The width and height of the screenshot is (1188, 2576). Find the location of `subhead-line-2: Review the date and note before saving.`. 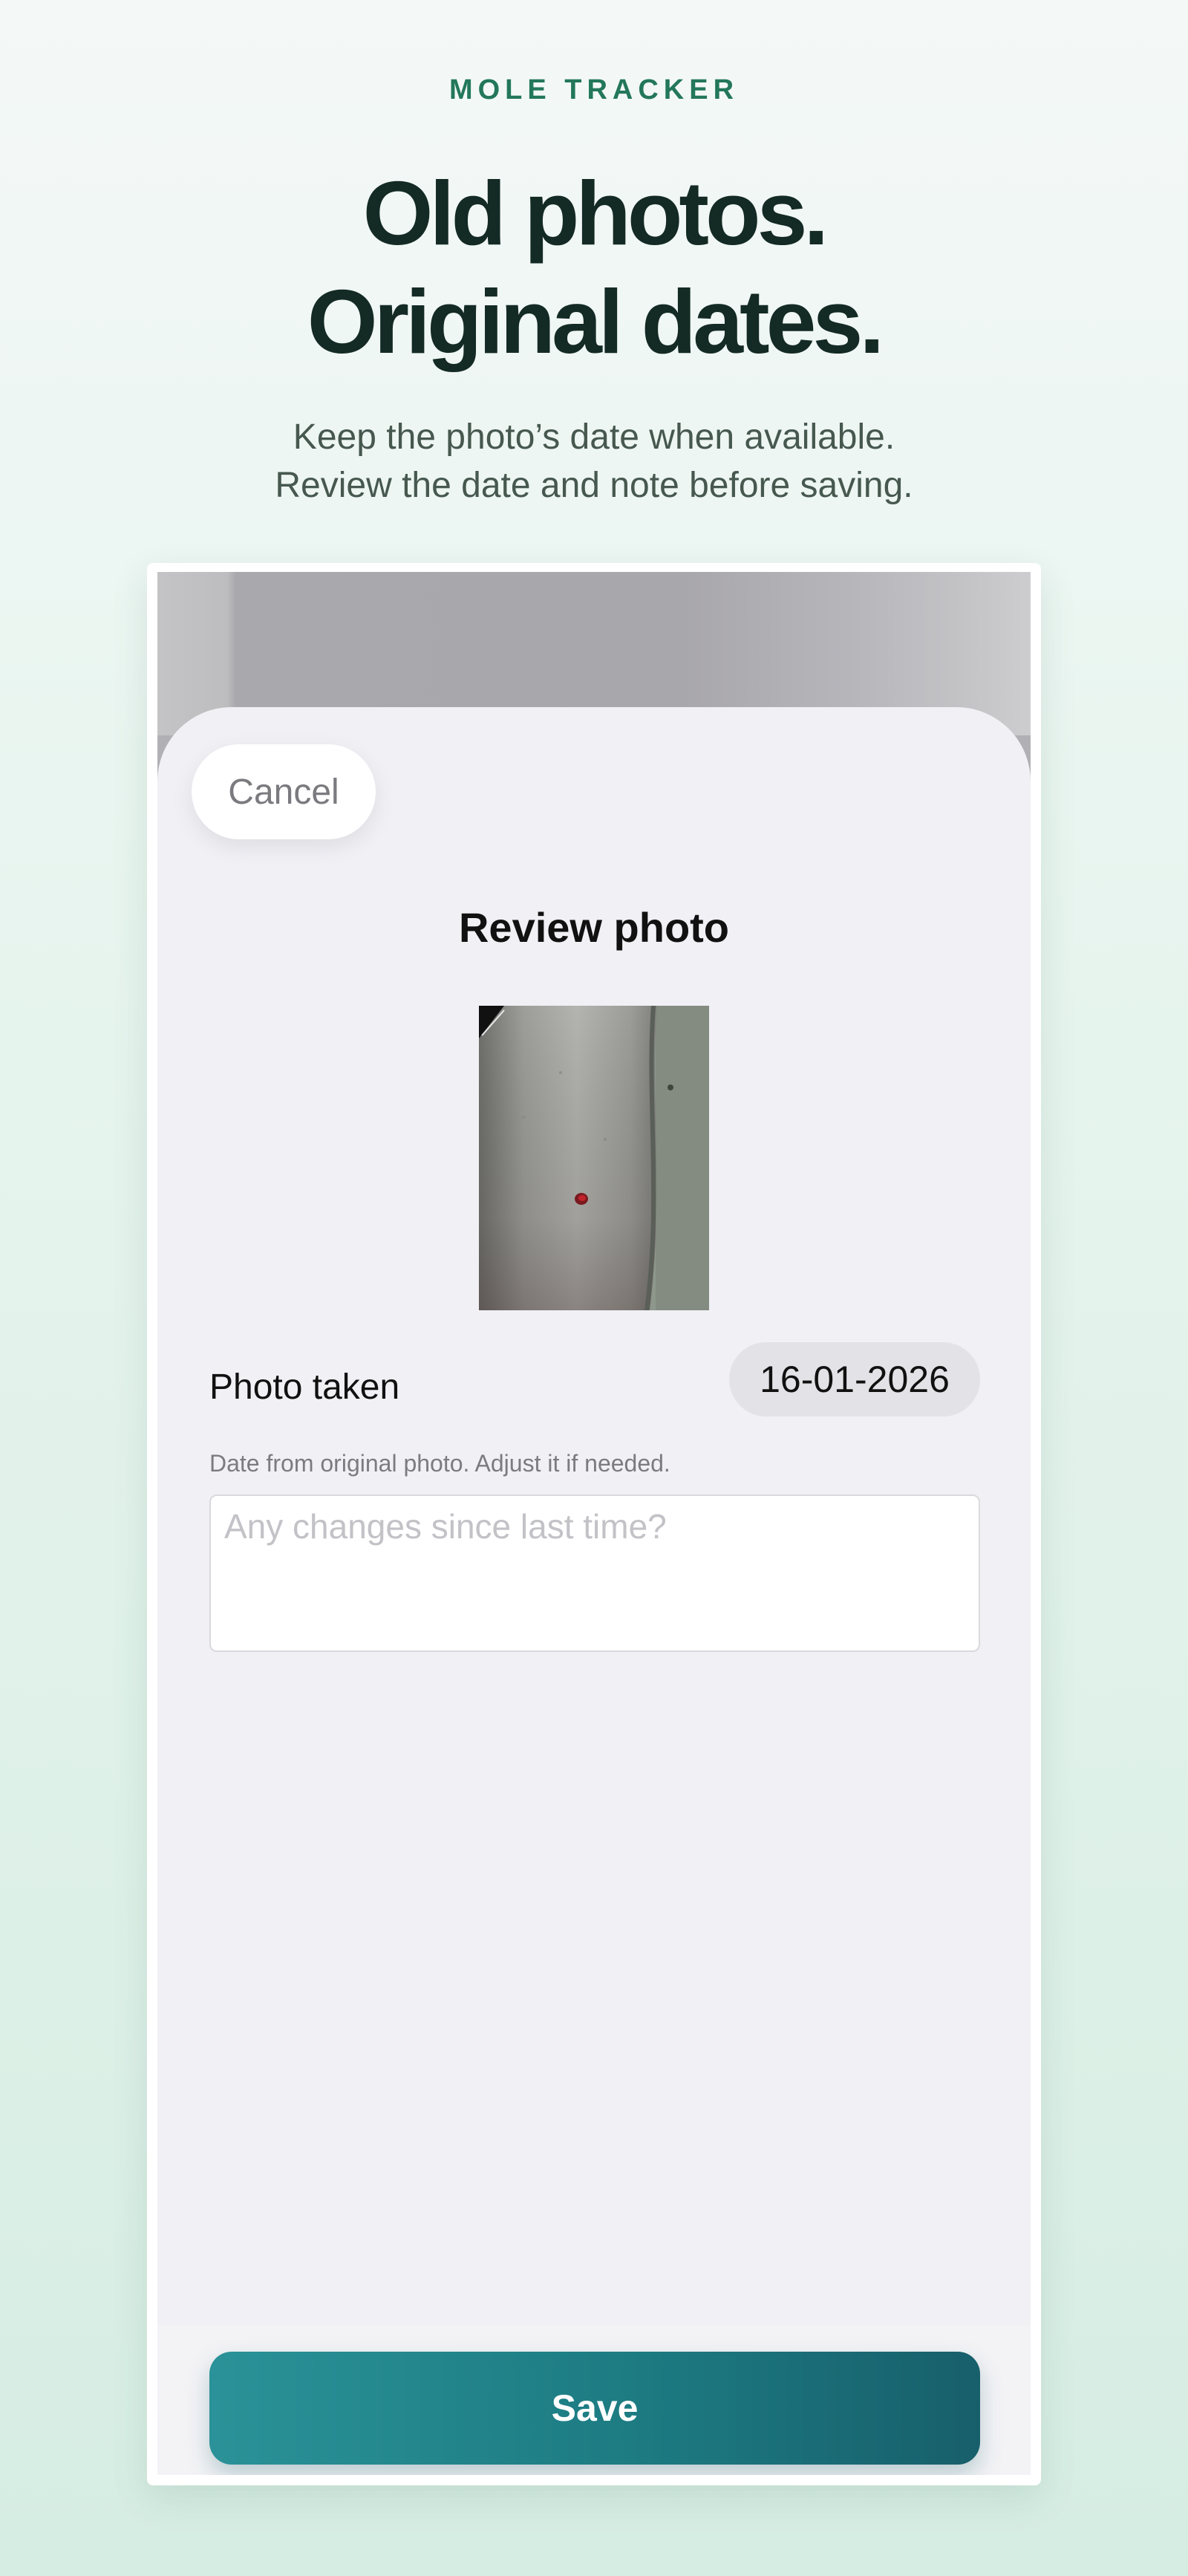

subhead-line-2: Review the date and note before saving. is located at coordinates (594, 486).